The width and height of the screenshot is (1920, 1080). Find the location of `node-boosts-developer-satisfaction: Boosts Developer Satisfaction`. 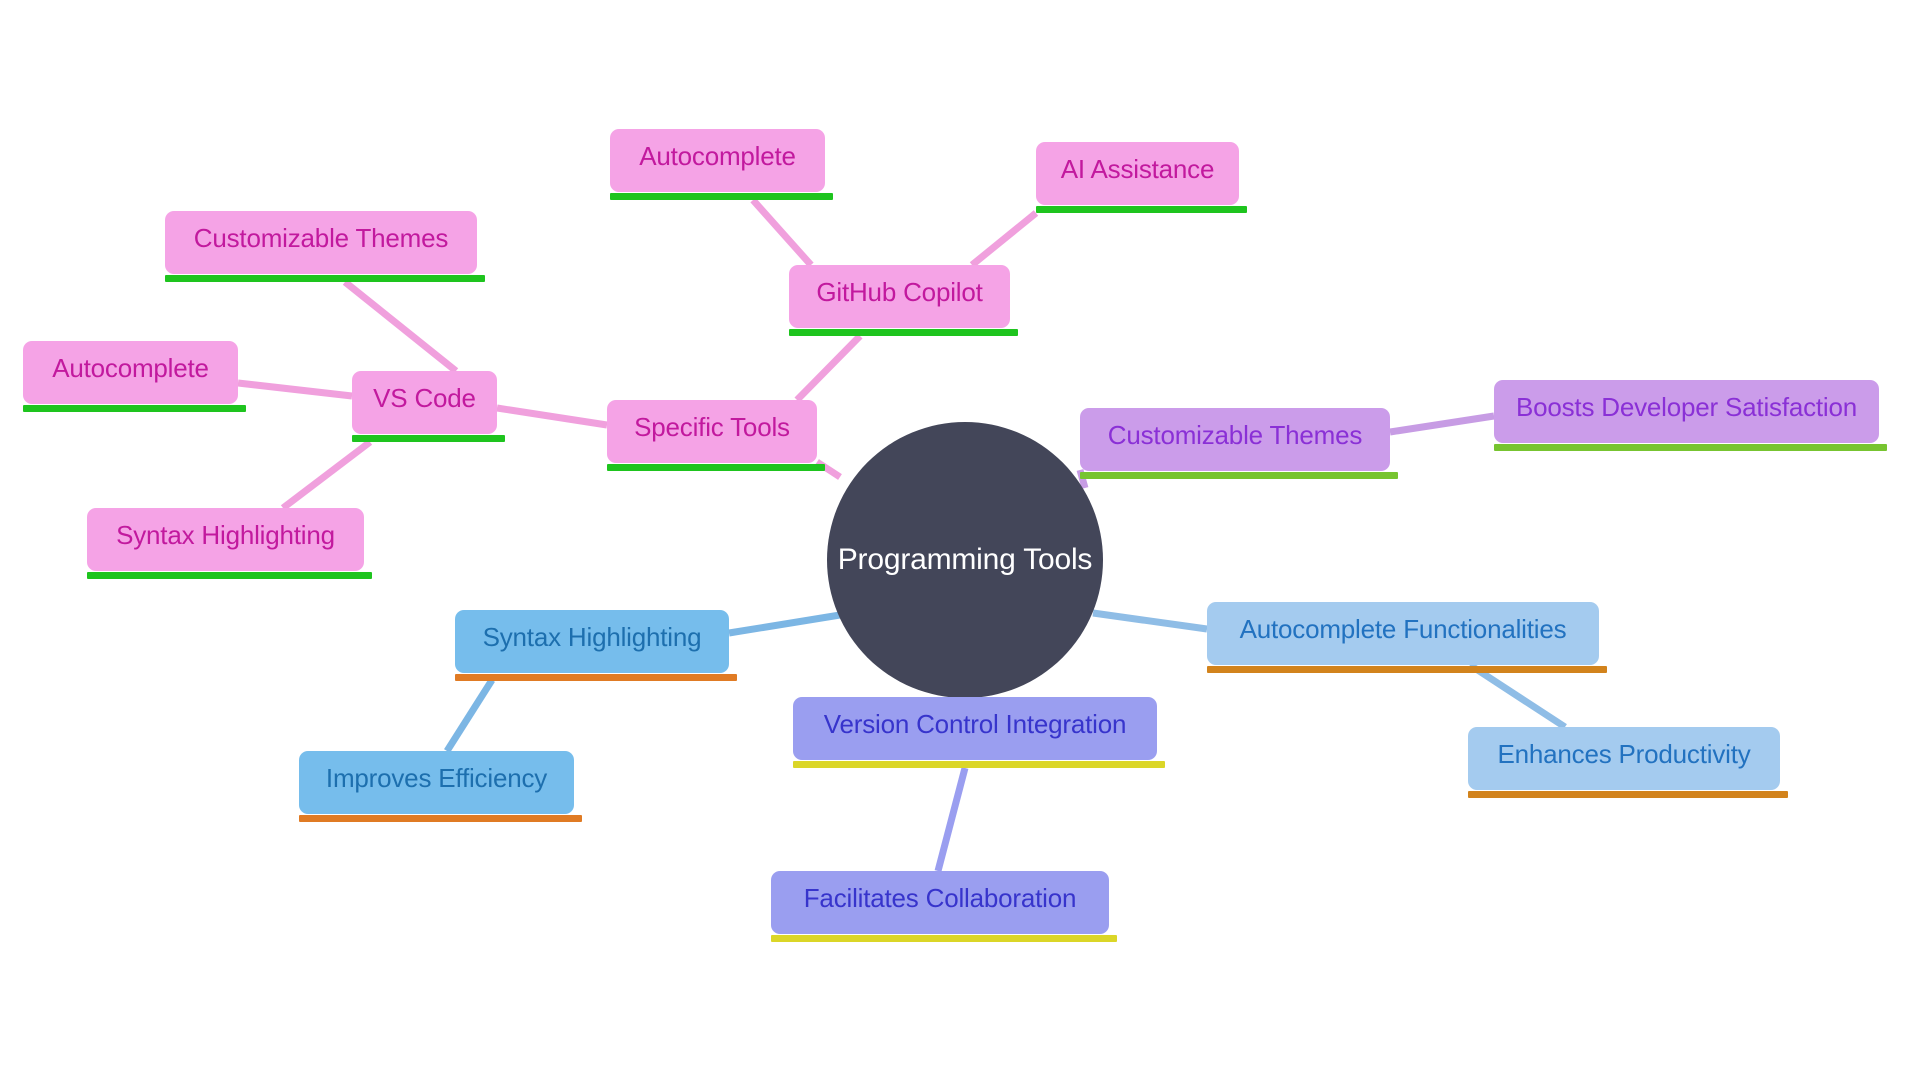

node-boosts-developer-satisfaction: Boosts Developer Satisfaction is located at coordinates (1690, 415).